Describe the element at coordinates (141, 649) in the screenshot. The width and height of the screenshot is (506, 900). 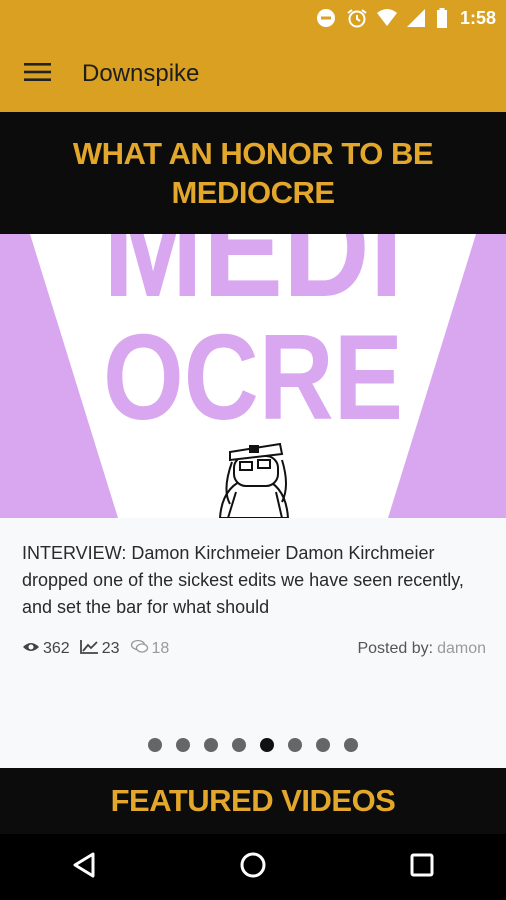
I see `comments-icon` at that location.